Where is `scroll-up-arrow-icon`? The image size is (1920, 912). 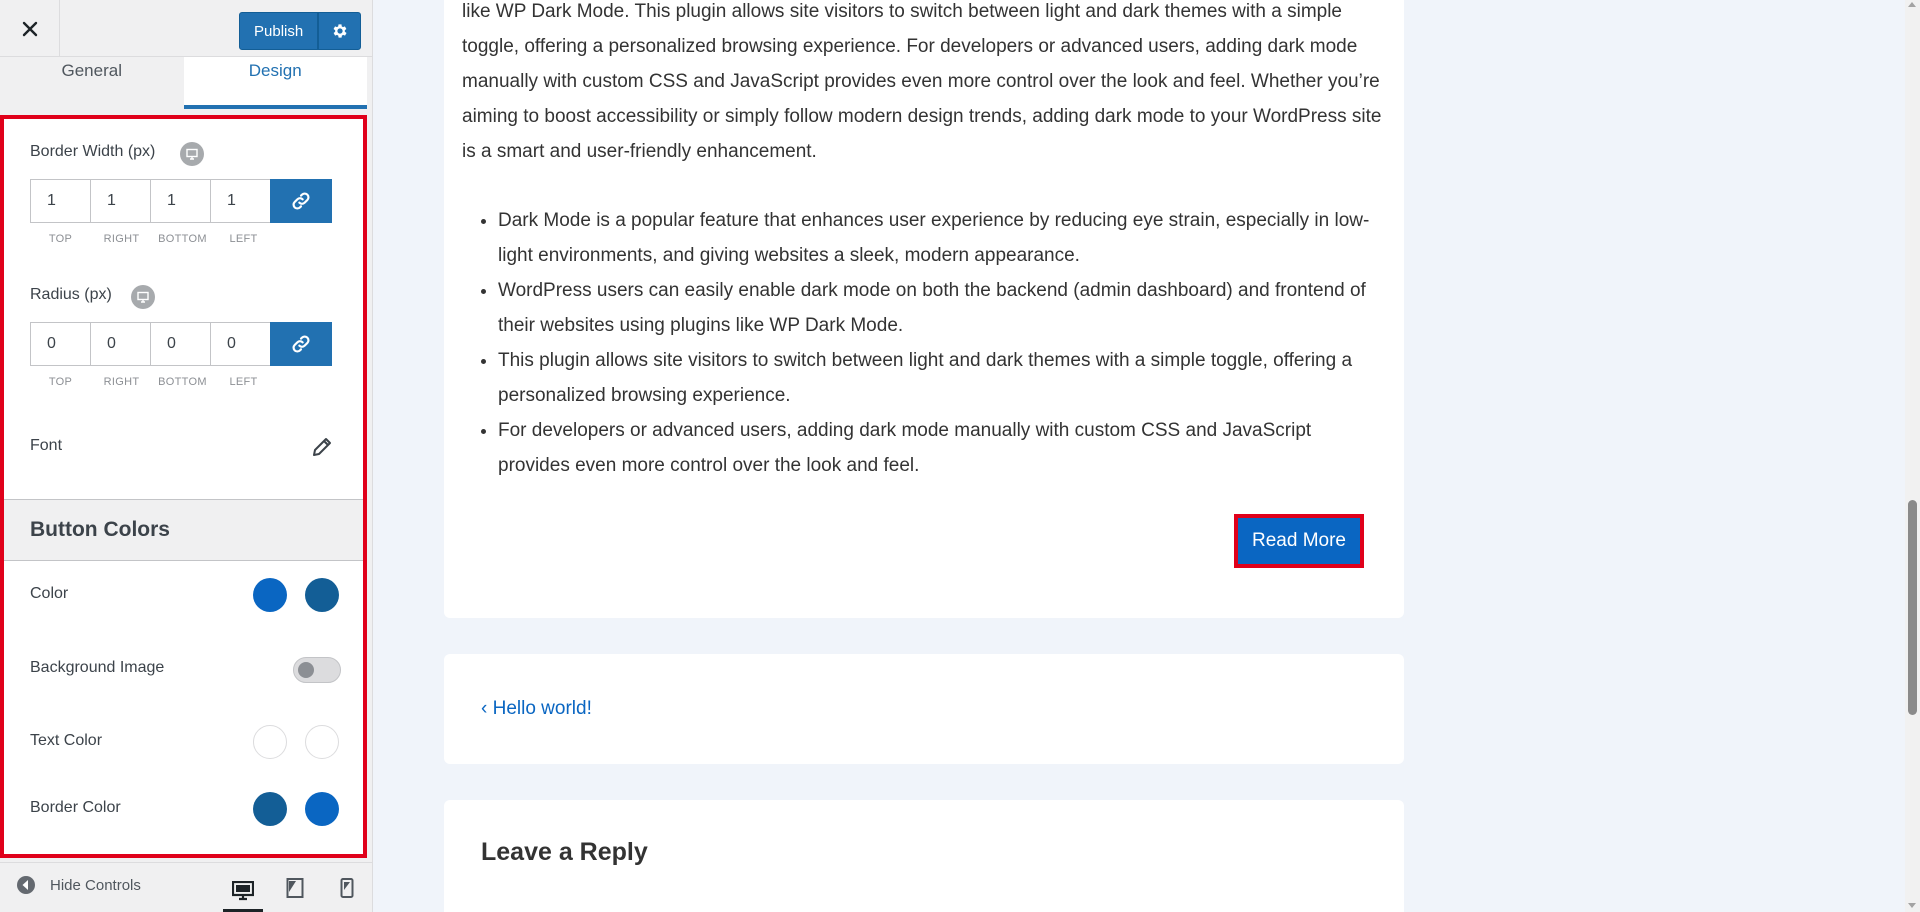 scroll-up-arrow-icon is located at coordinates (1912, 4).